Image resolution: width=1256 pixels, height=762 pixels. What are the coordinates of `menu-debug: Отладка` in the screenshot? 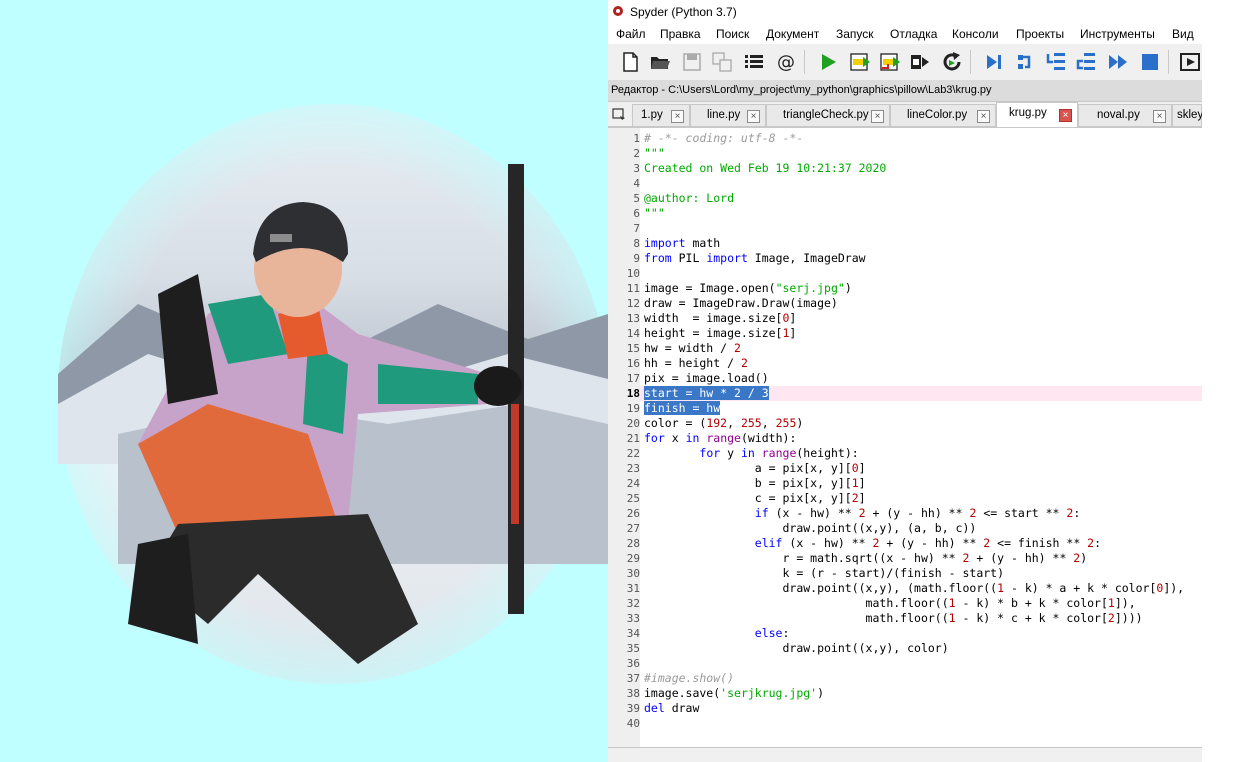 It's located at (913, 34).